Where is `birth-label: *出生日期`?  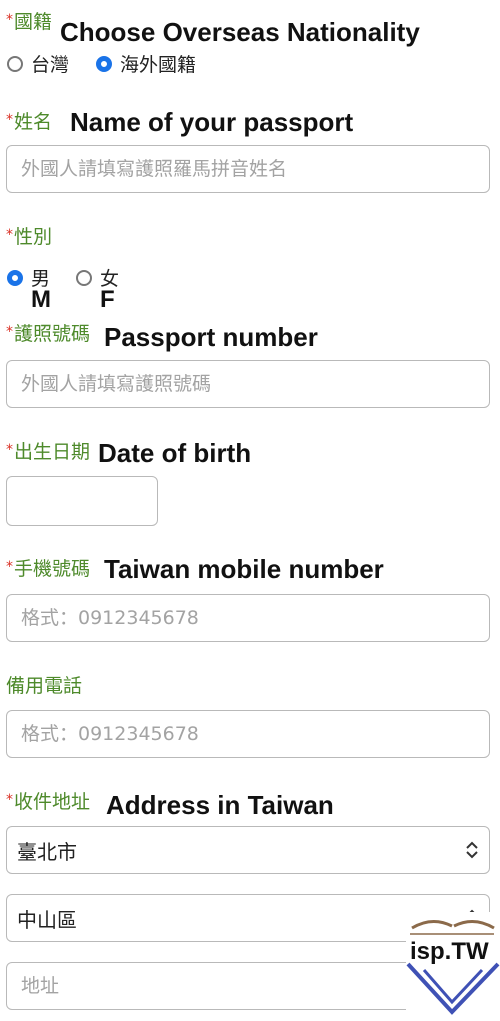 birth-label: *出生日期 is located at coordinates (48, 452).